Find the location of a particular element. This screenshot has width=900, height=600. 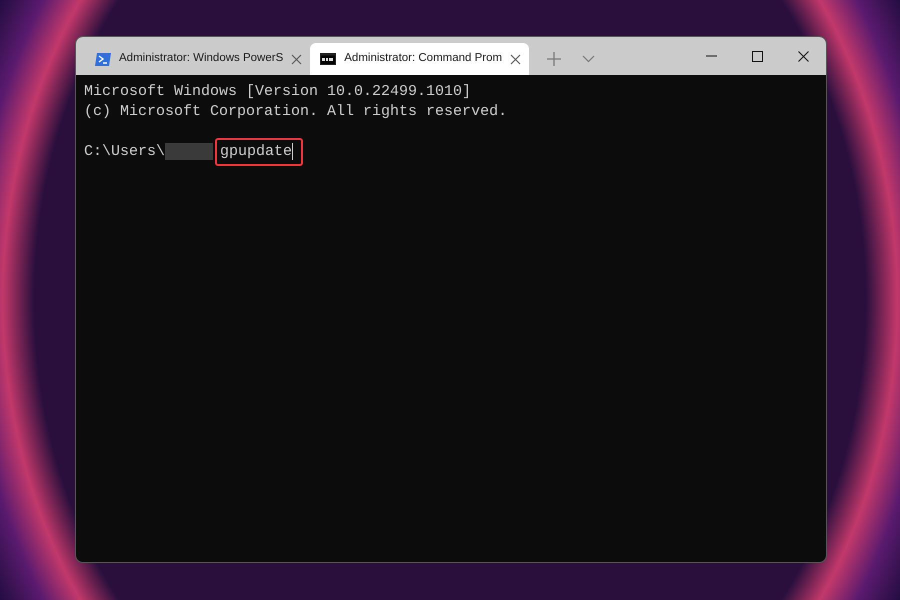

redacted-block is located at coordinates (189, 151).